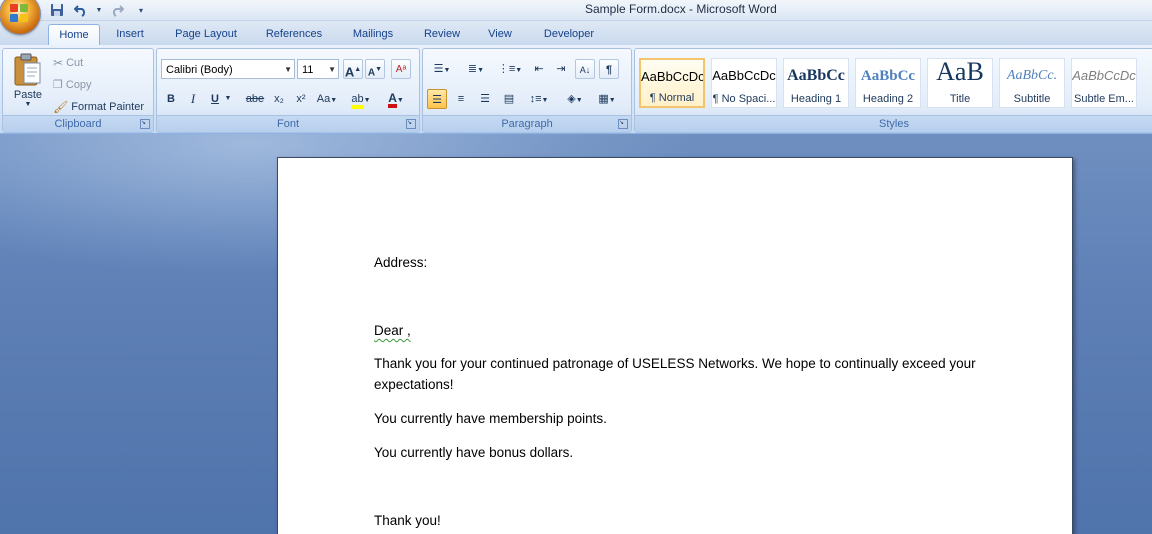 The image size is (1152, 534). Describe the element at coordinates (323, 99) in the screenshot. I see `change-case-icon: Aa` at that location.